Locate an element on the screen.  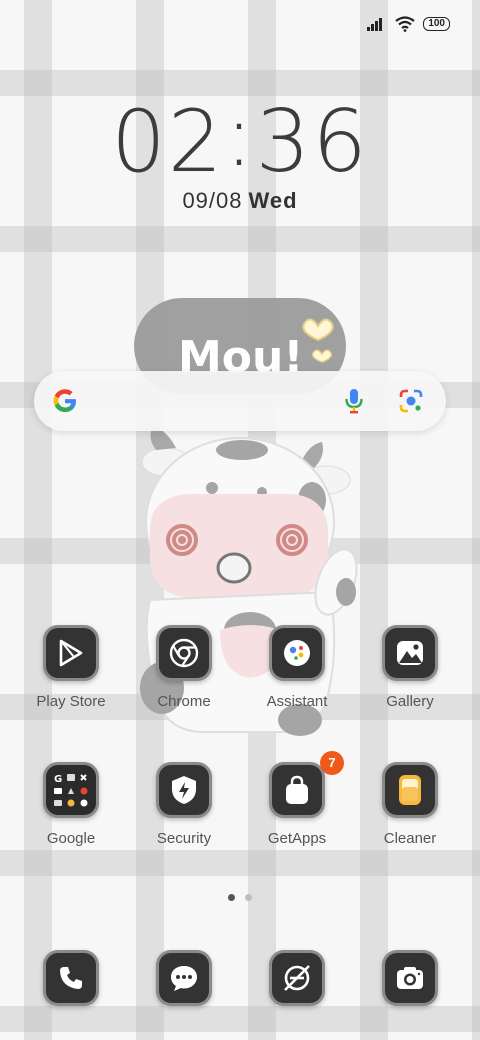
assistant-icon is located at coordinates (297, 653).